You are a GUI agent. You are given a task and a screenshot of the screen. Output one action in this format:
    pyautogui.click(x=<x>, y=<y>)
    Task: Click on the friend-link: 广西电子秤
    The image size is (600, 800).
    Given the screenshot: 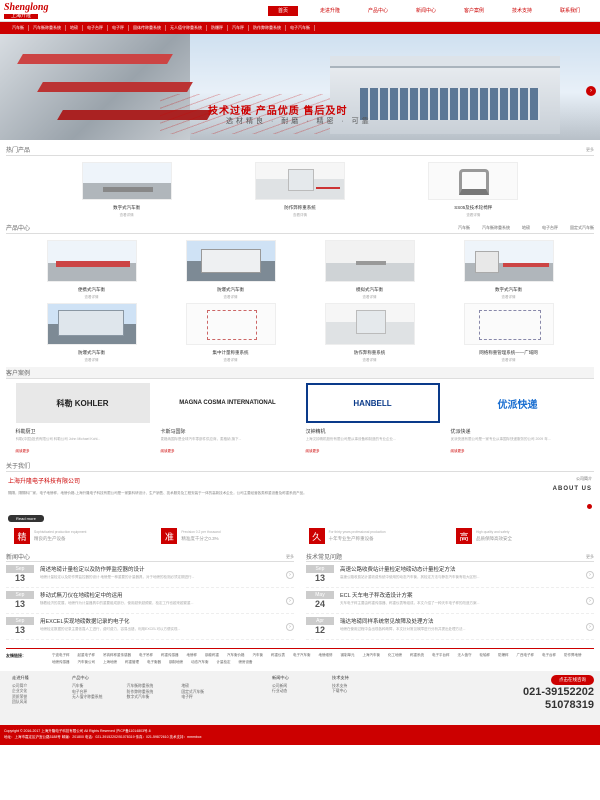 What is the action you would take?
    pyautogui.click(x=526, y=655)
    